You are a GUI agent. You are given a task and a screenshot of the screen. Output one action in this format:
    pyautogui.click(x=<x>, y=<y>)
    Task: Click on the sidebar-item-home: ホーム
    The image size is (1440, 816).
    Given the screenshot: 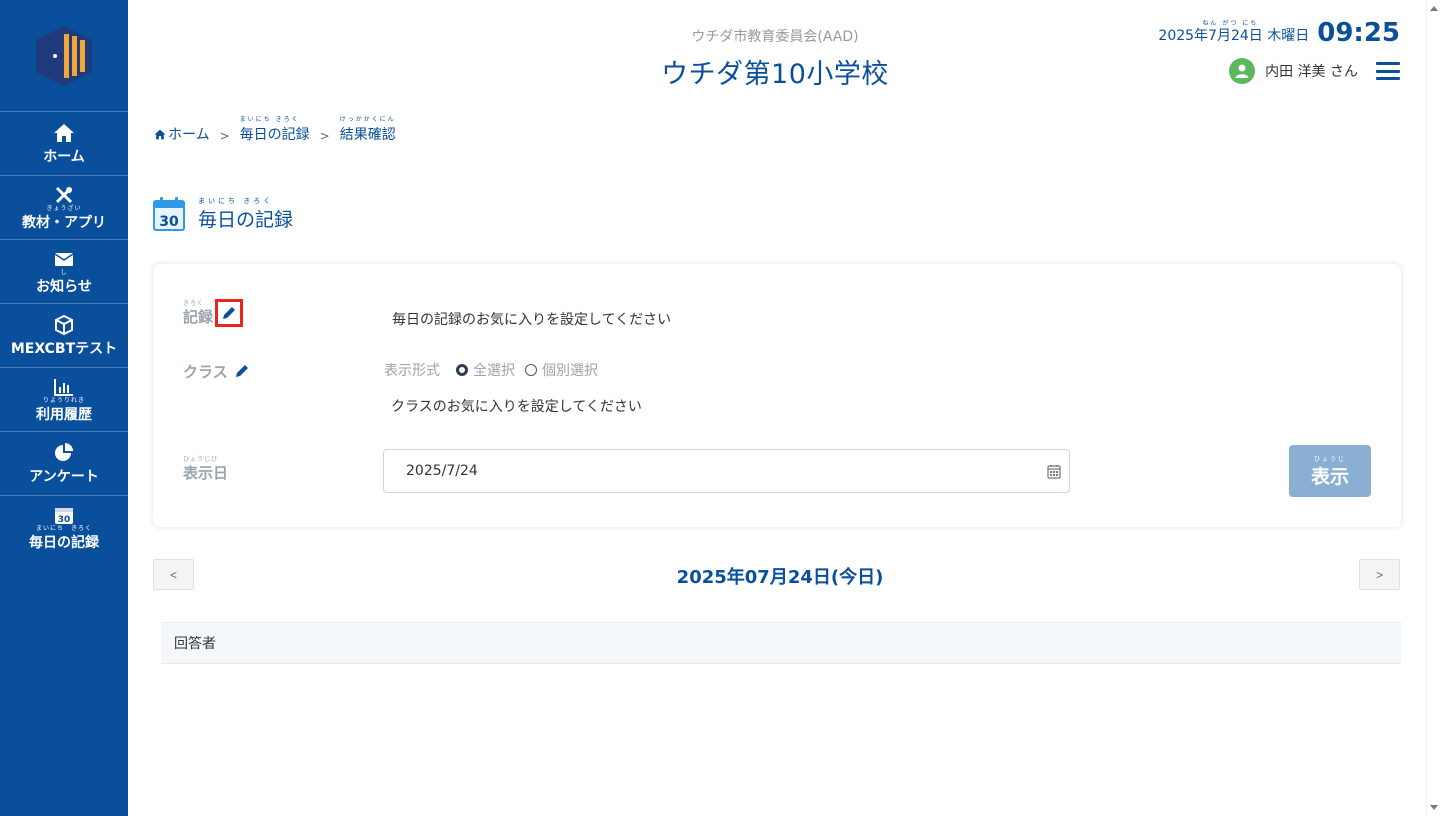 What is the action you would take?
    pyautogui.click(x=64, y=144)
    